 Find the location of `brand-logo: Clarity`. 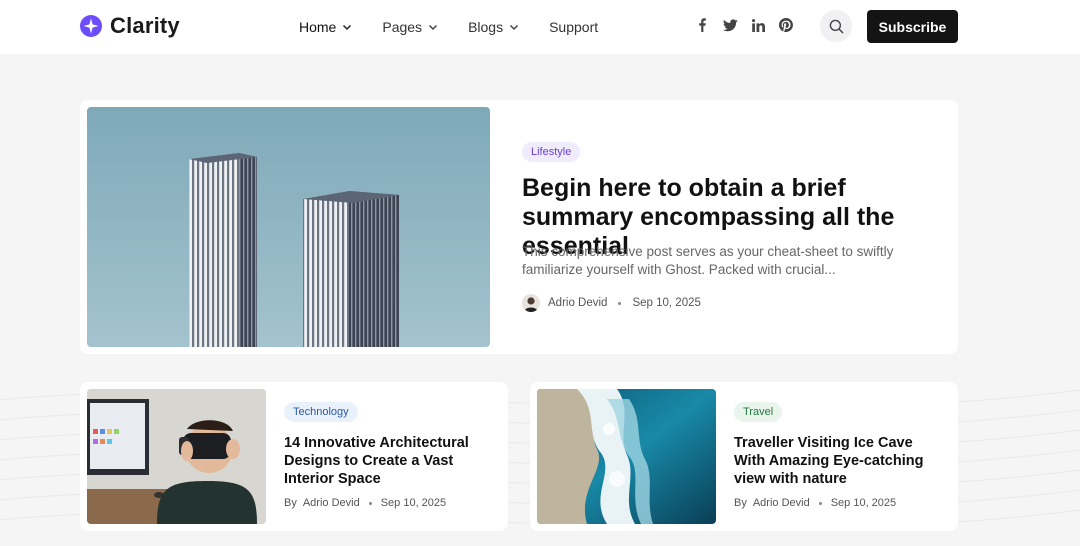

brand-logo: Clarity is located at coordinates (130, 26).